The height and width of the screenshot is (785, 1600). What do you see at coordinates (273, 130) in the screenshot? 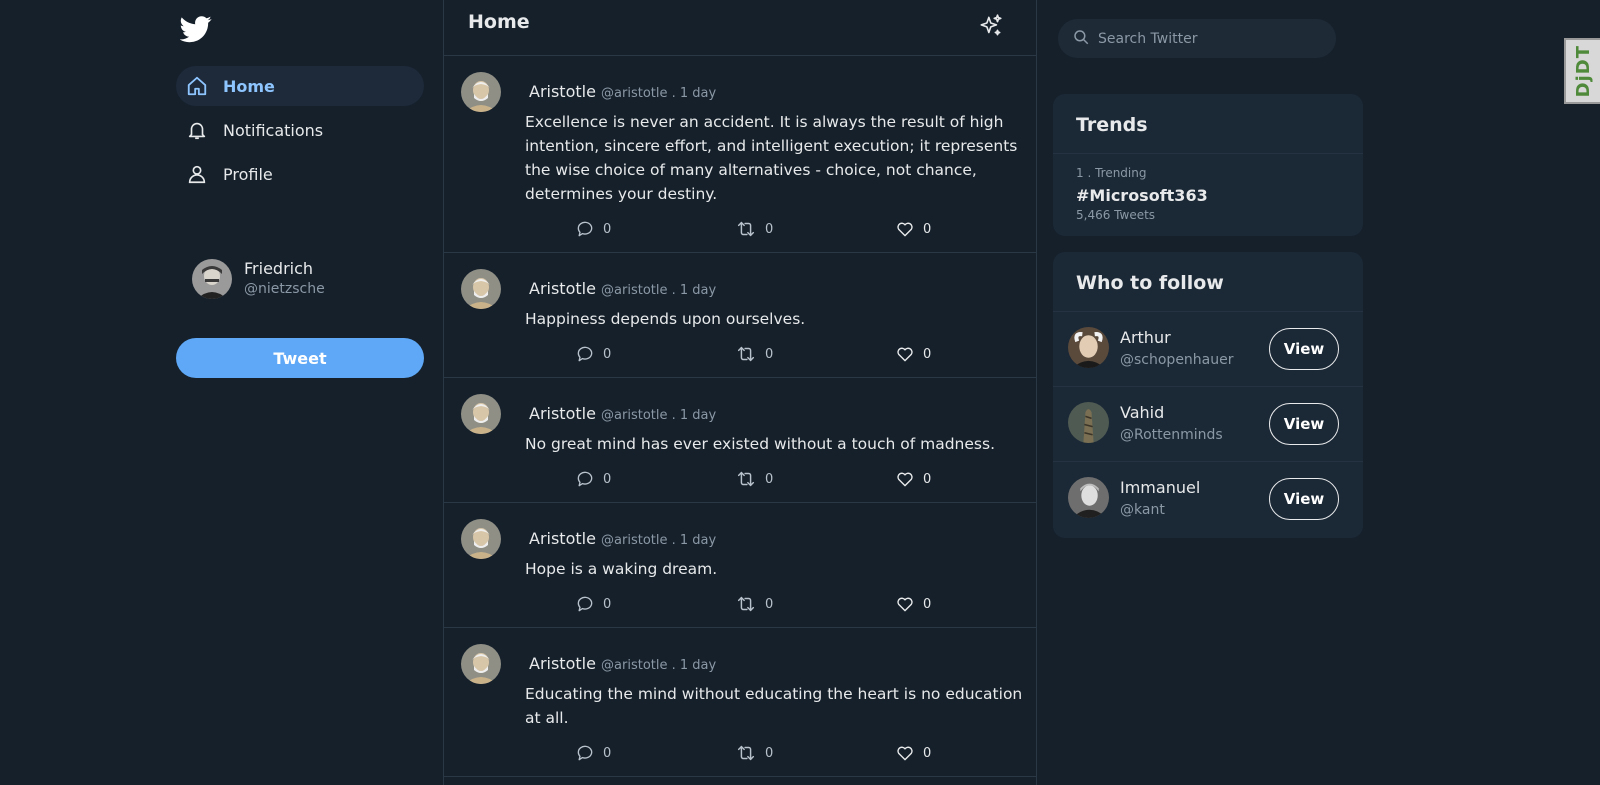
I see `sidebar-item-label: Notifications` at bounding box center [273, 130].